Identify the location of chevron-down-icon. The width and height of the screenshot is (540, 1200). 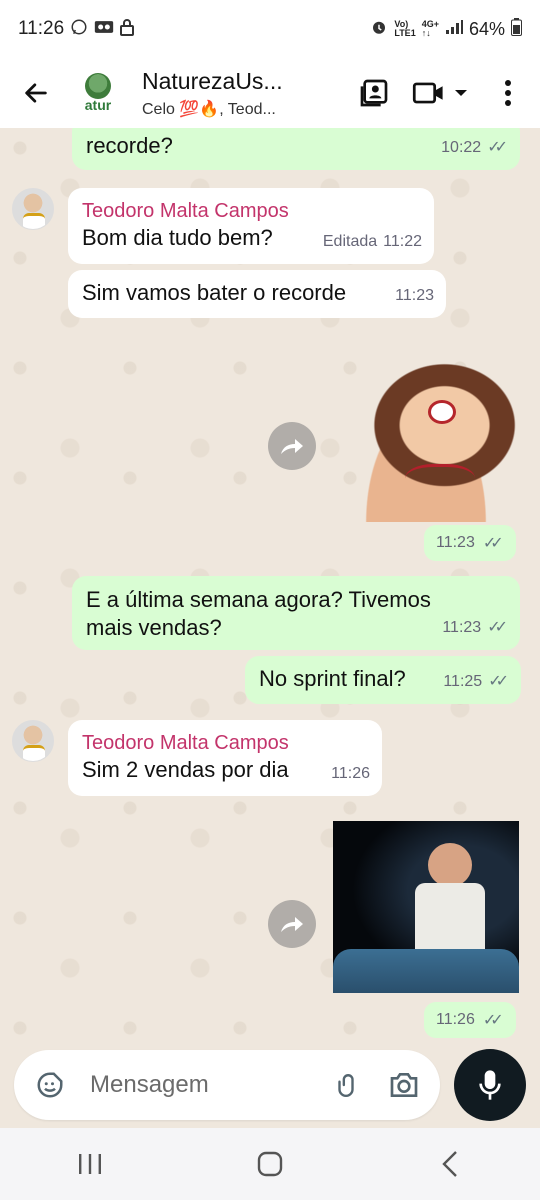
(461, 93).